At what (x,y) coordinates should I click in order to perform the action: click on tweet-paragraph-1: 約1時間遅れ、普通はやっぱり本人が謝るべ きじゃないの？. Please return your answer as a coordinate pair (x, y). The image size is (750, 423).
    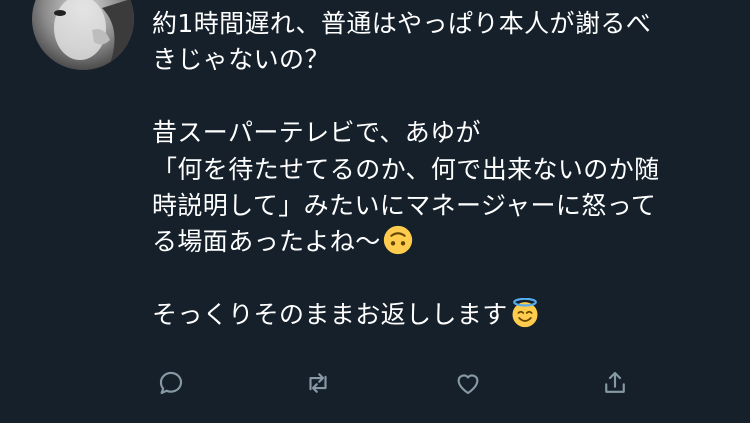
    Looking at the image, I should click on (402, 42).